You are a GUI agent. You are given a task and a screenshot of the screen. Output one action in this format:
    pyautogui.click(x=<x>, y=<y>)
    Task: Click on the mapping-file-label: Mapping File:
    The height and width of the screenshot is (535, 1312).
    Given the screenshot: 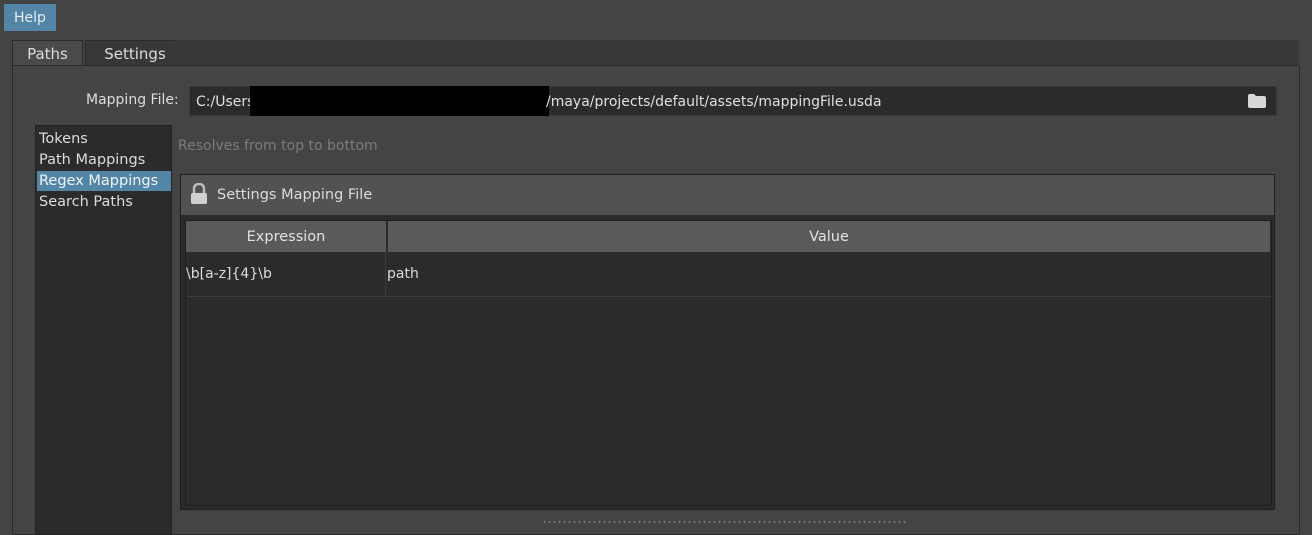 What is the action you would take?
    pyautogui.click(x=132, y=100)
    